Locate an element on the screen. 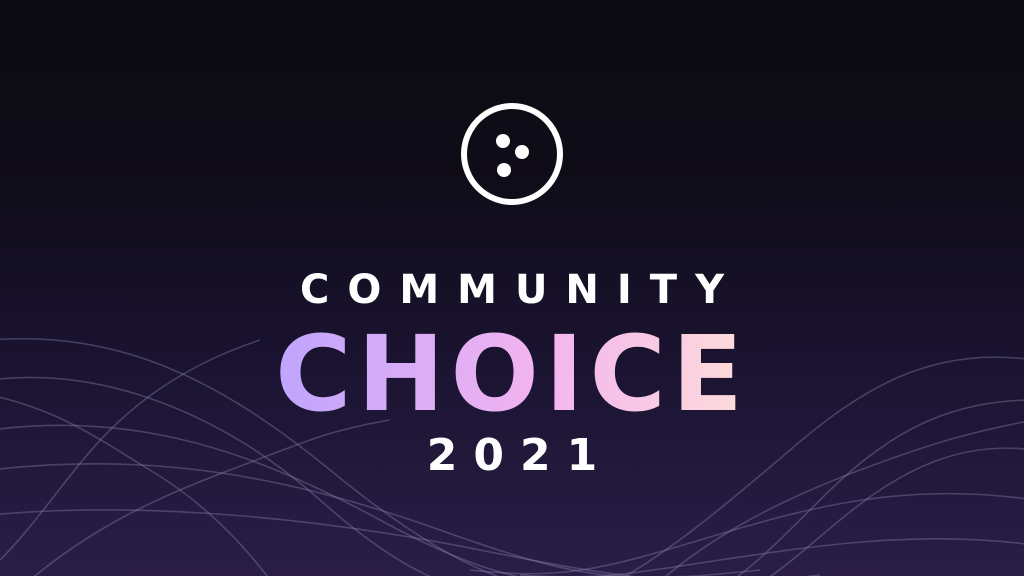 The image size is (1024, 576). choice-word: CHOICE is located at coordinates (512, 373).